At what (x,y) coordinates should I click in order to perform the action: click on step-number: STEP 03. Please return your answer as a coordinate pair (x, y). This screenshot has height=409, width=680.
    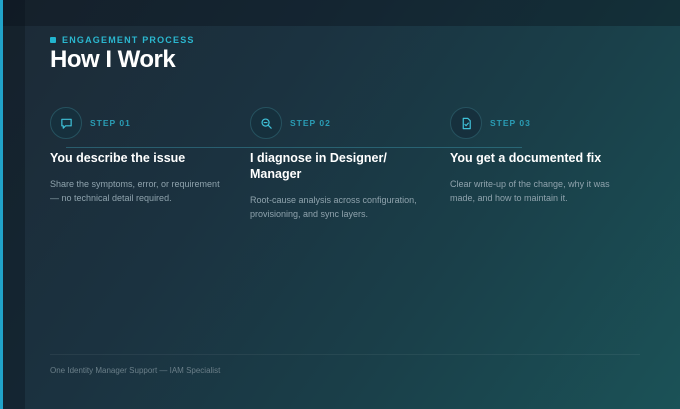
    Looking at the image, I should click on (510, 123).